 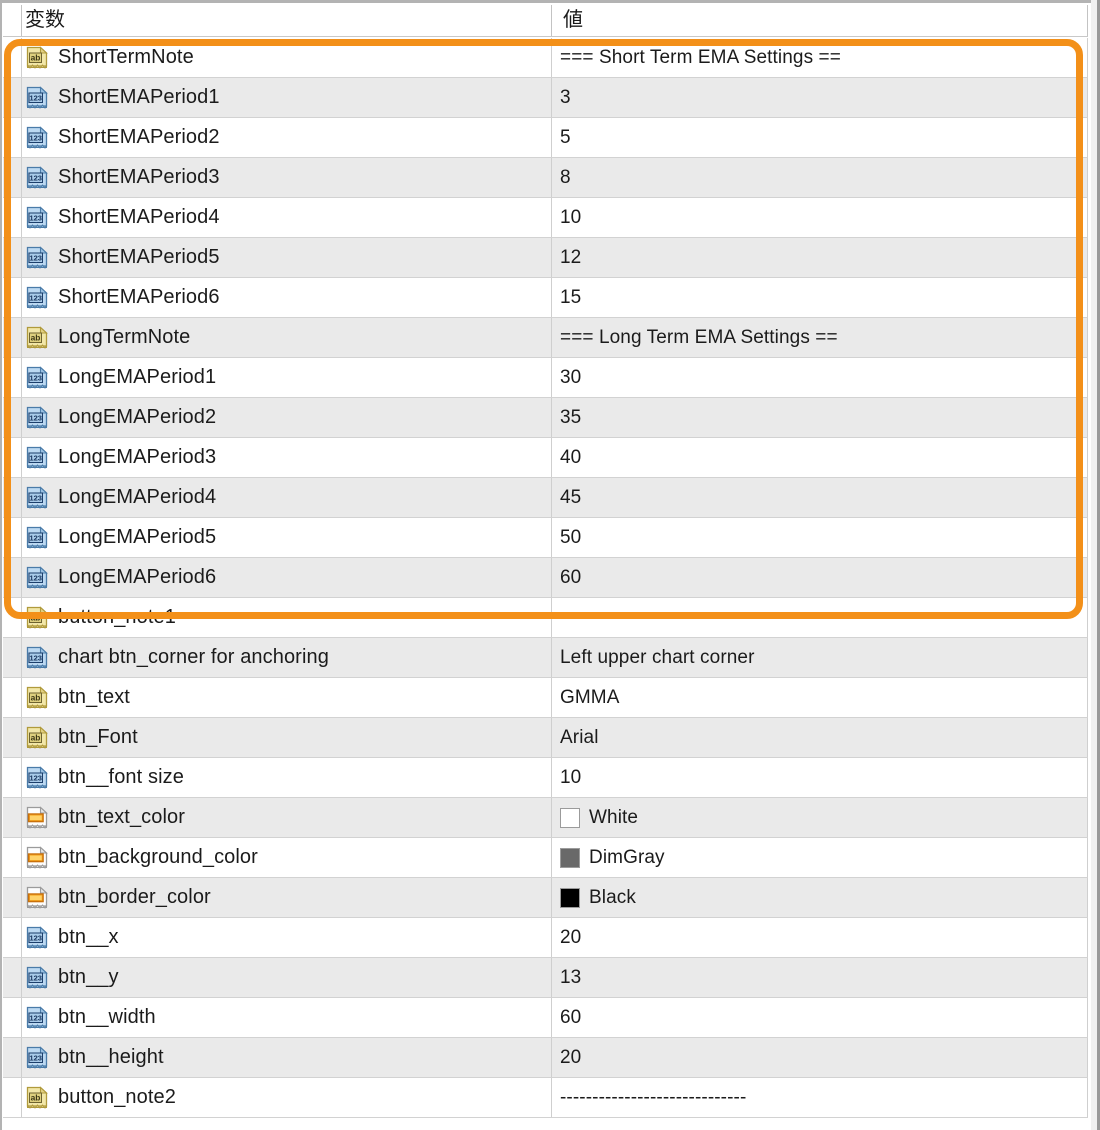 I want to click on value-text: White, so click(x=614, y=817).